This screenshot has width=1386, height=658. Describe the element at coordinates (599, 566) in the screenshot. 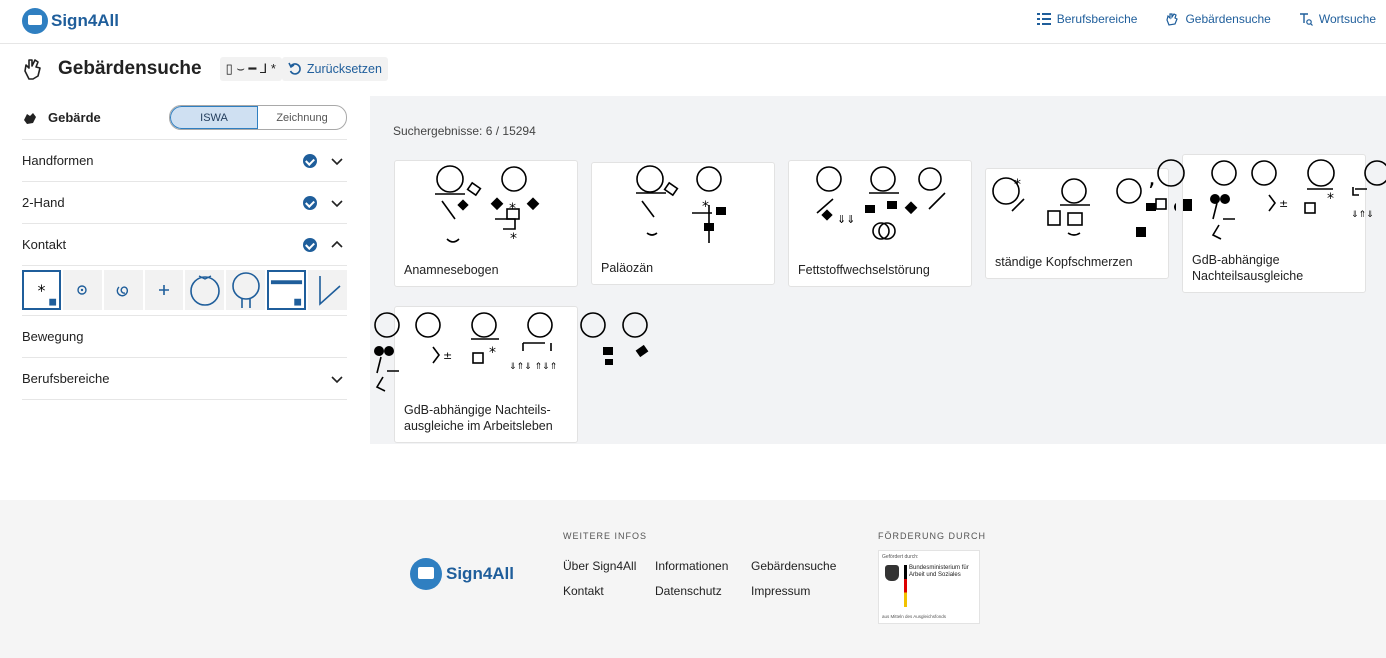

I see `footer-link-ueber: Über Sign4All` at that location.